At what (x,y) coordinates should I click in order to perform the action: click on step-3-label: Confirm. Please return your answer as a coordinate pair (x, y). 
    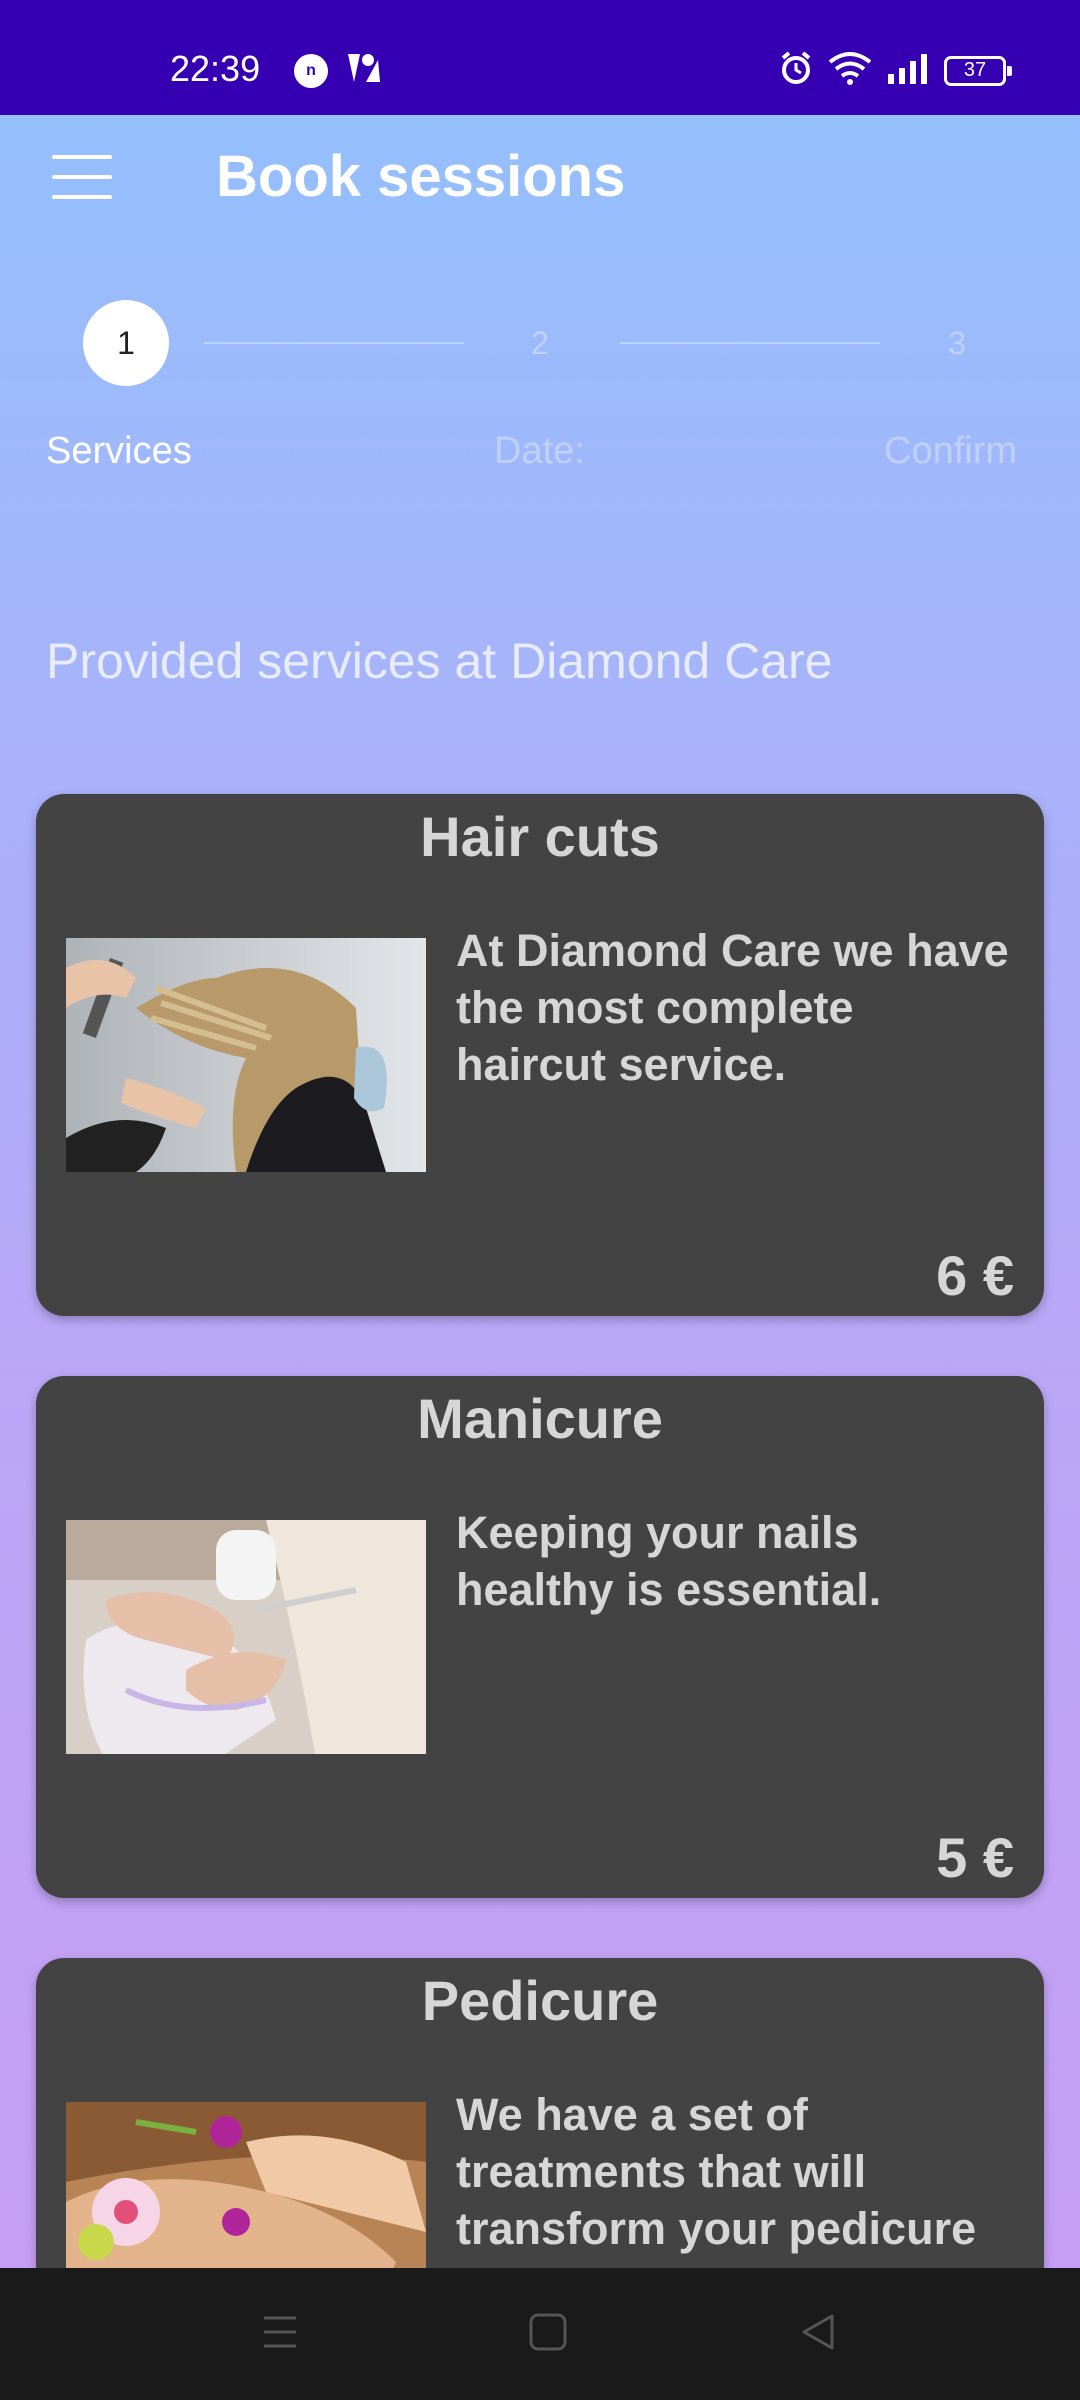
    Looking at the image, I should click on (951, 451).